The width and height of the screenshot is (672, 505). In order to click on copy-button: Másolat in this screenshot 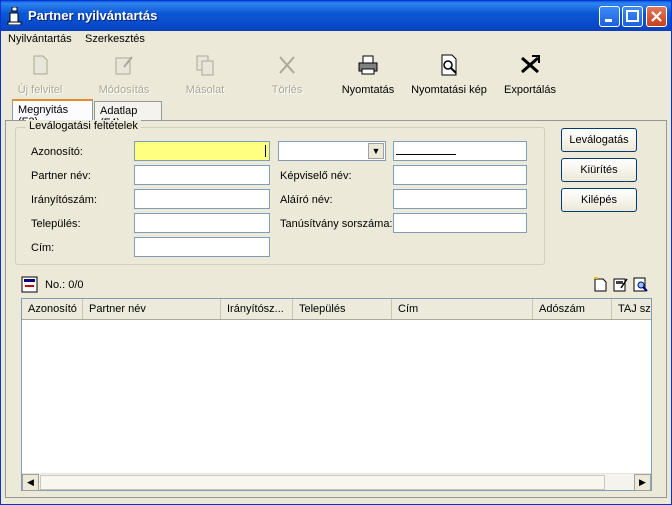, I will do `click(205, 75)`.